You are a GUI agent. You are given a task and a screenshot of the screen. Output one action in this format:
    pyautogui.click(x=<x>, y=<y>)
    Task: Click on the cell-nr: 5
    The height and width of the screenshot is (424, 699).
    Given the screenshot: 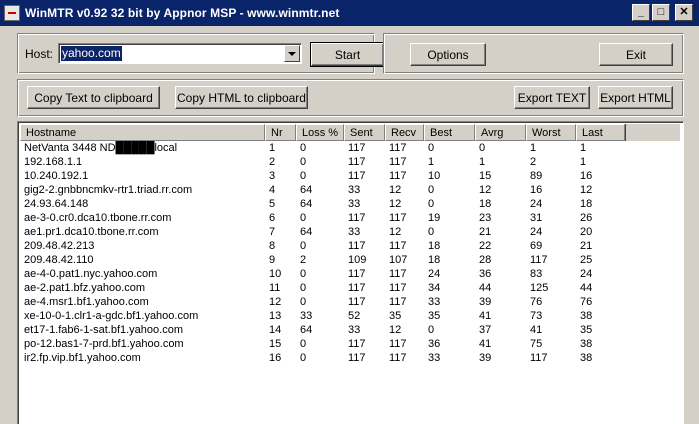 What is the action you would take?
    pyautogui.click(x=272, y=204)
    